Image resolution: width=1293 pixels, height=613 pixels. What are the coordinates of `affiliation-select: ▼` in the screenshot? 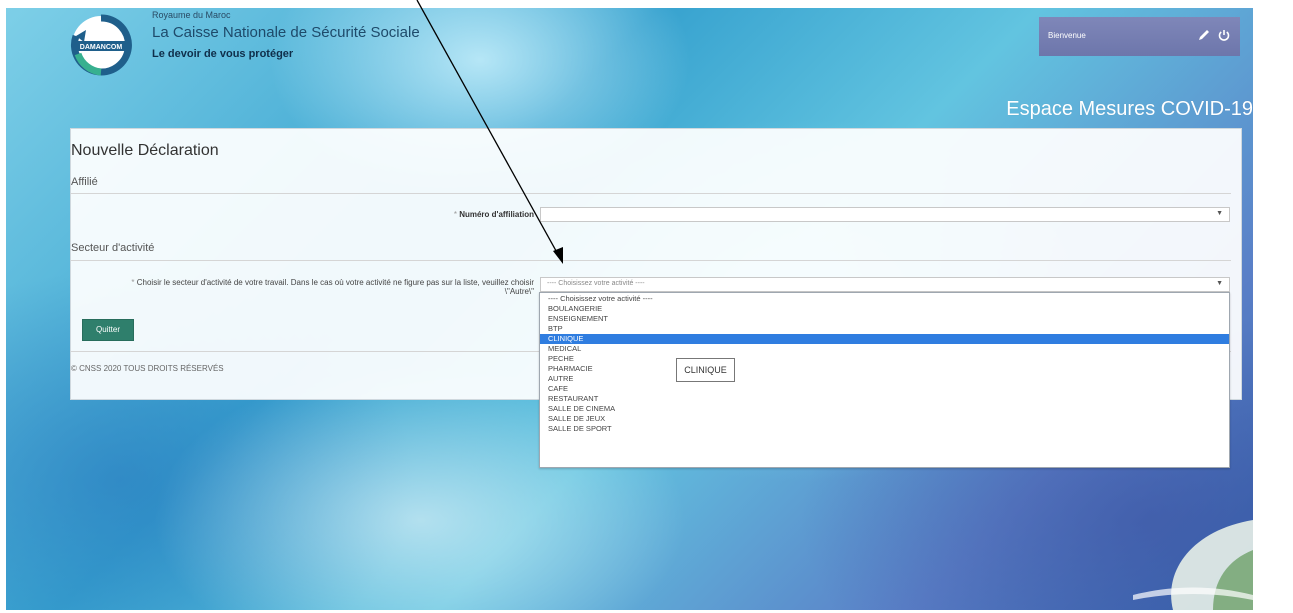 It's located at (885, 214).